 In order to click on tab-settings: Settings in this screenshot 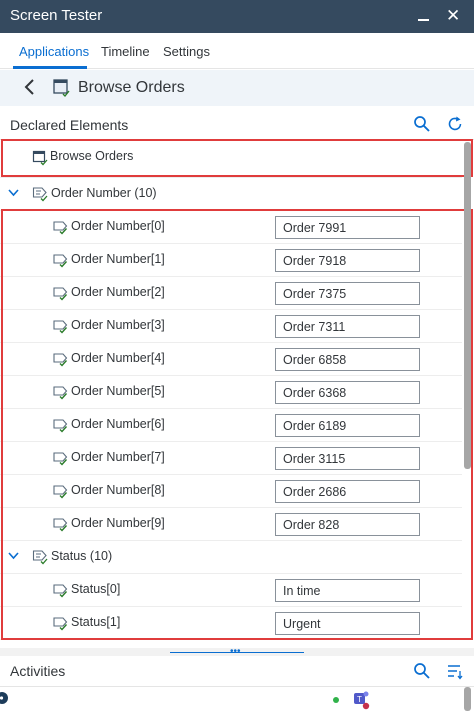, I will do `click(186, 51)`.